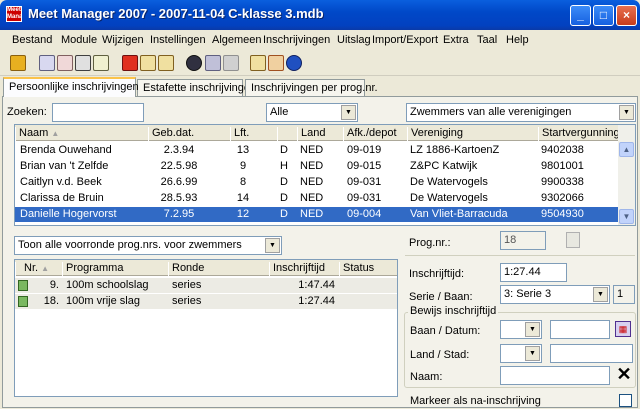 Image resolution: width=640 pixels, height=409 pixels. I want to click on swimmer-cell: Brenda Ouwehand, so click(66, 150).